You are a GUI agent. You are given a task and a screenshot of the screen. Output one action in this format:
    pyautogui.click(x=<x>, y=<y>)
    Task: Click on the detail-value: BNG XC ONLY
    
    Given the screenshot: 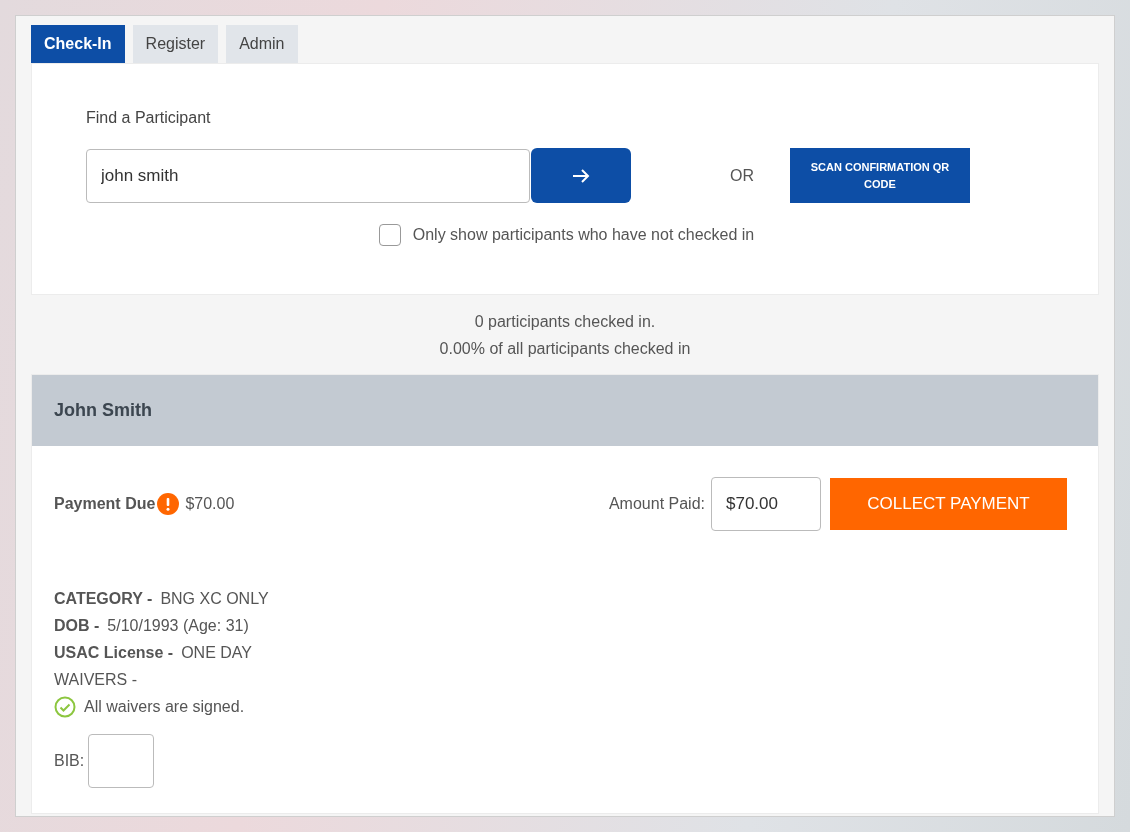 What is the action you would take?
    pyautogui.click(x=214, y=598)
    